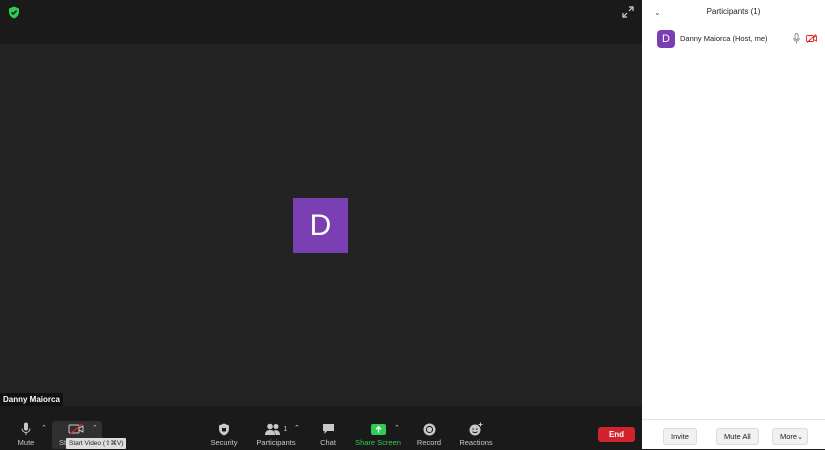  Describe the element at coordinates (398, 428) in the screenshot. I see `share-options-caret-icon: ⌃` at that location.